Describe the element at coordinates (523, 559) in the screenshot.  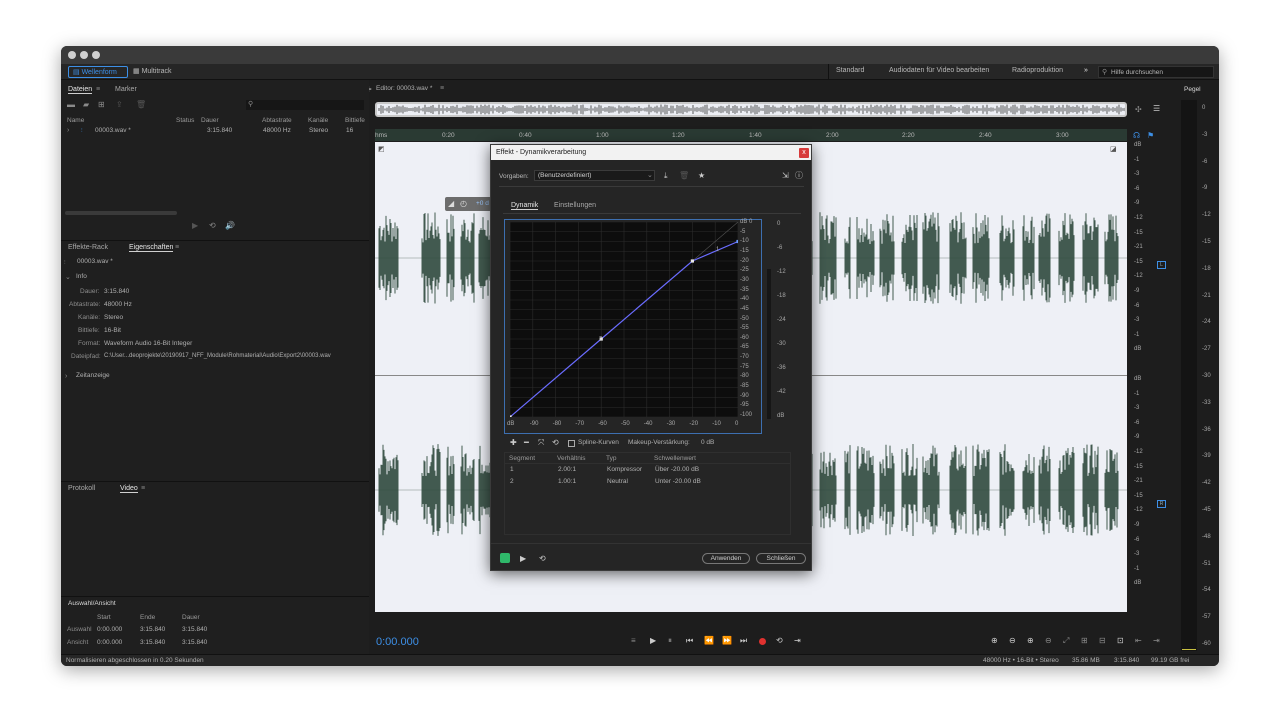
I see `preview-play-icon: ▶` at that location.